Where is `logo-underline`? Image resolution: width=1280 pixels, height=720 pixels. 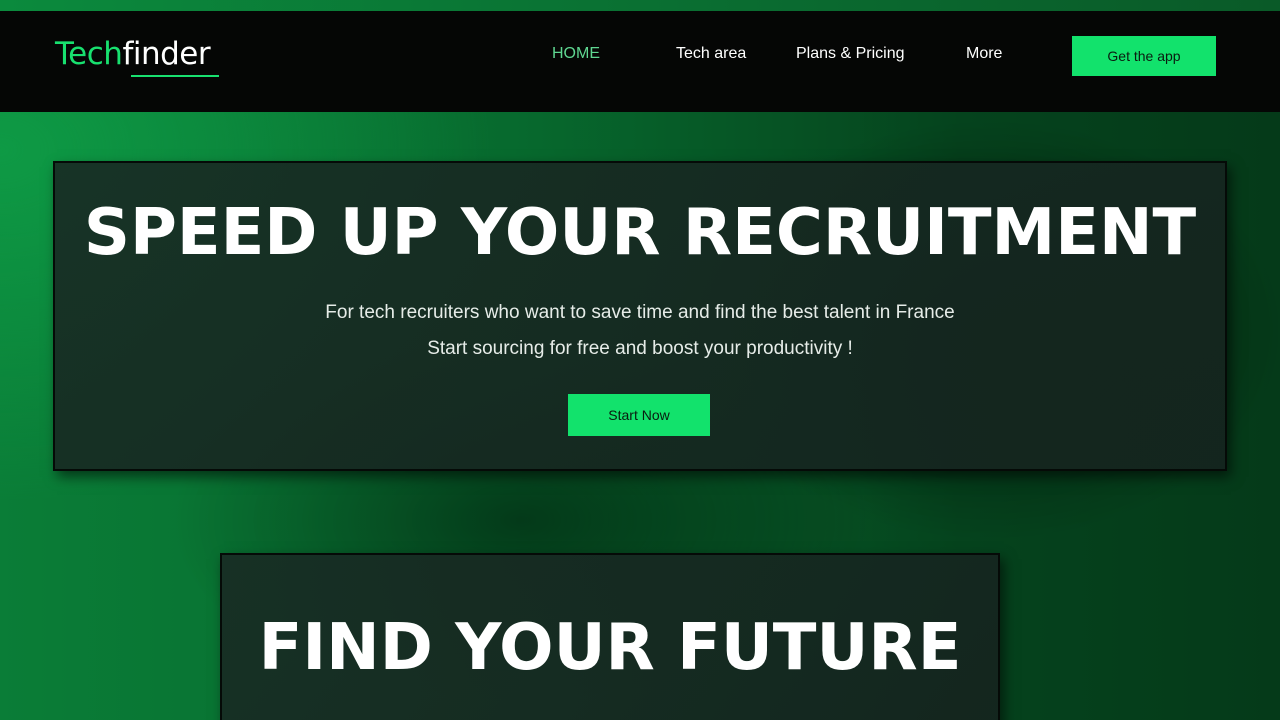
logo-underline is located at coordinates (175, 76).